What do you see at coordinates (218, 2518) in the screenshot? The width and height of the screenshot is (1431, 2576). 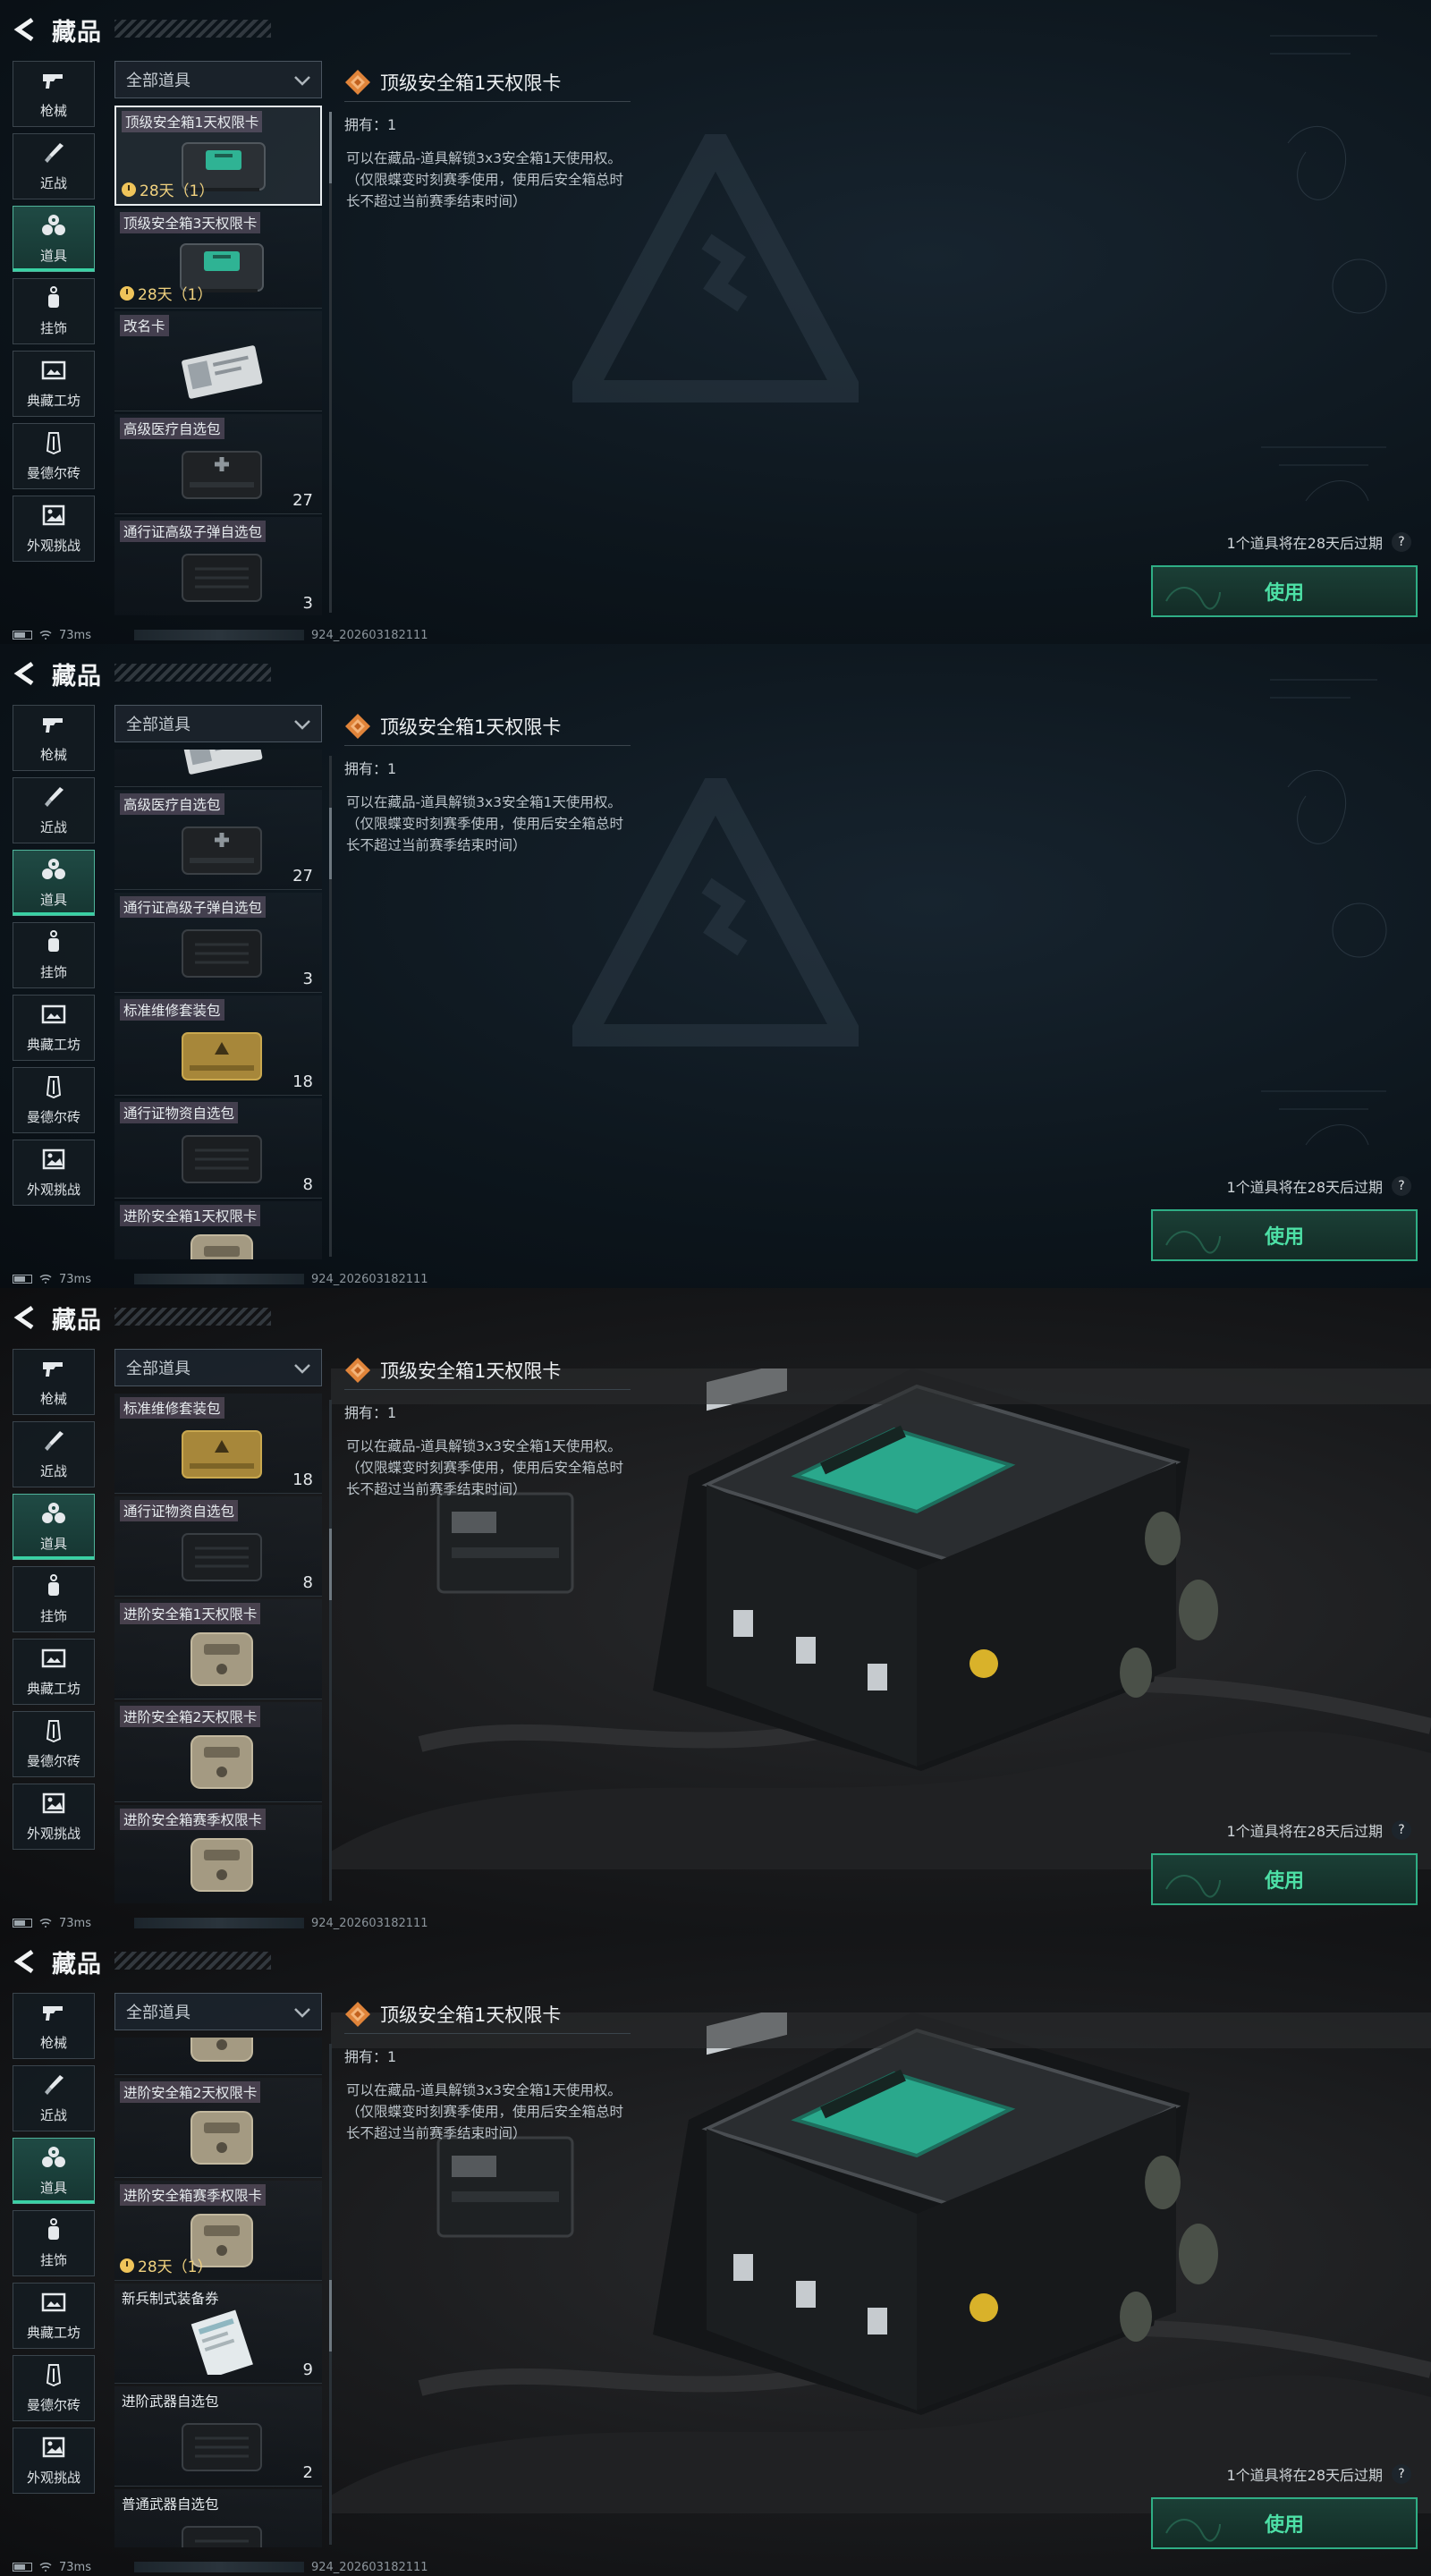 I see `item-card: 普通武器自选包` at bounding box center [218, 2518].